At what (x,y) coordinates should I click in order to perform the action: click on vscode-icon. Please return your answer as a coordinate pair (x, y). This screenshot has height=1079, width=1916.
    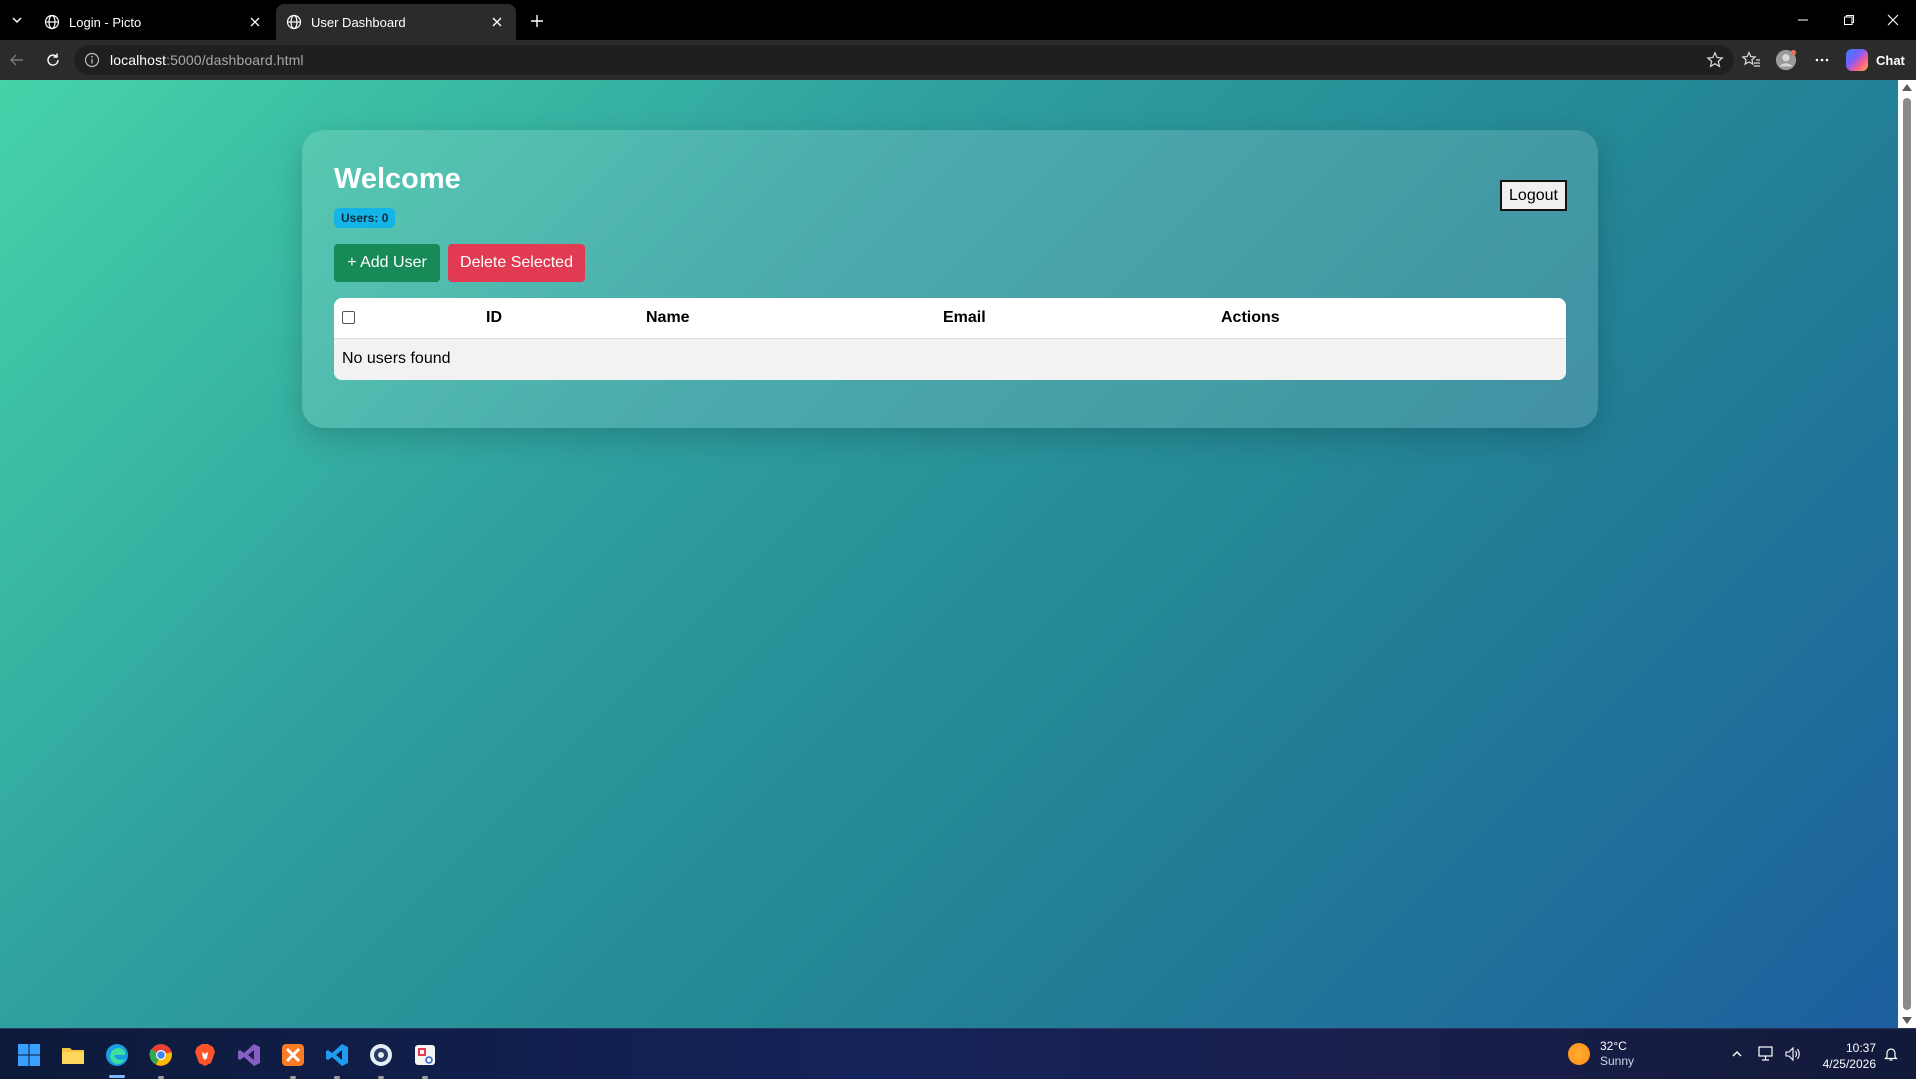
    Looking at the image, I should click on (337, 1055).